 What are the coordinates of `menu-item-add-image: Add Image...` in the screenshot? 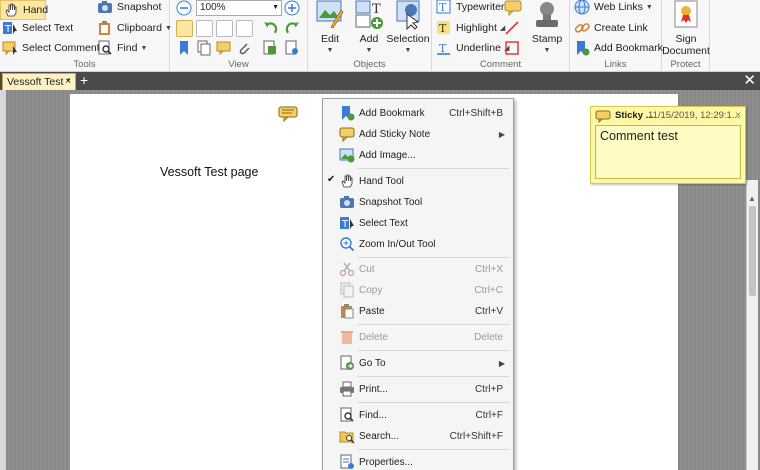 It's located at (418, 155).